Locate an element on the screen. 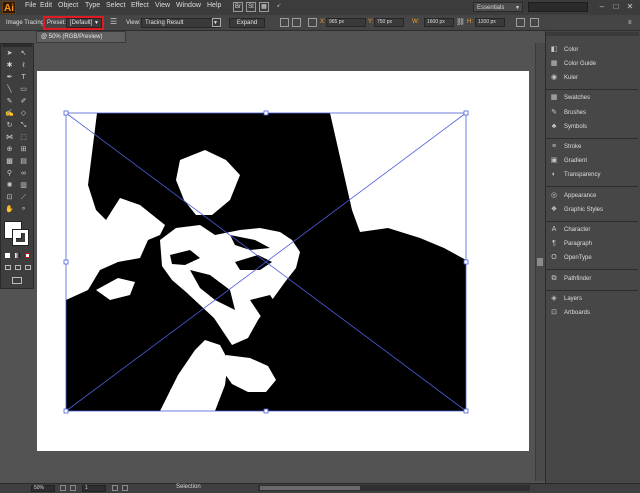  panel-pathfinder: ⧉ Pathfinder is located at coordinates (593, 280).